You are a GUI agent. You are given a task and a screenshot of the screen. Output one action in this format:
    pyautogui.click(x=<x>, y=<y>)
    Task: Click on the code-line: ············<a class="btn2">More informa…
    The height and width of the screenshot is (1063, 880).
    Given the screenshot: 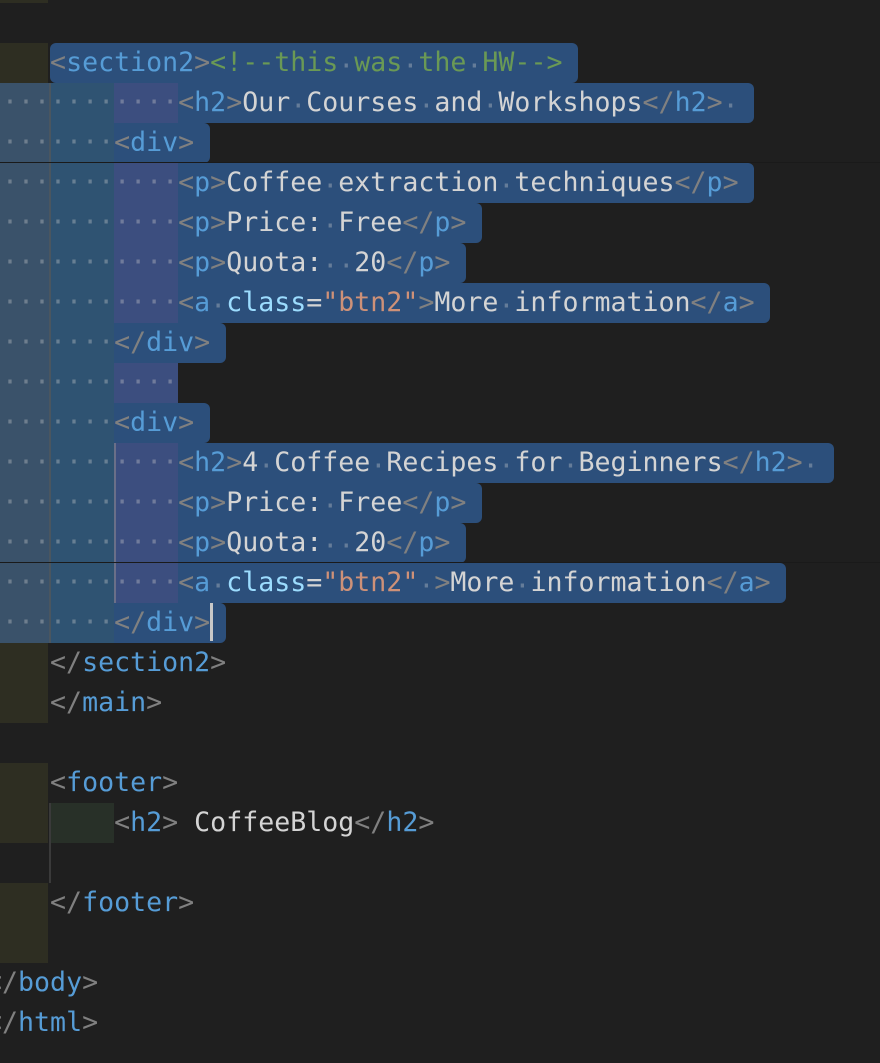 What is the action you would take?
    pyautogui.click(x=440, y=303)
    